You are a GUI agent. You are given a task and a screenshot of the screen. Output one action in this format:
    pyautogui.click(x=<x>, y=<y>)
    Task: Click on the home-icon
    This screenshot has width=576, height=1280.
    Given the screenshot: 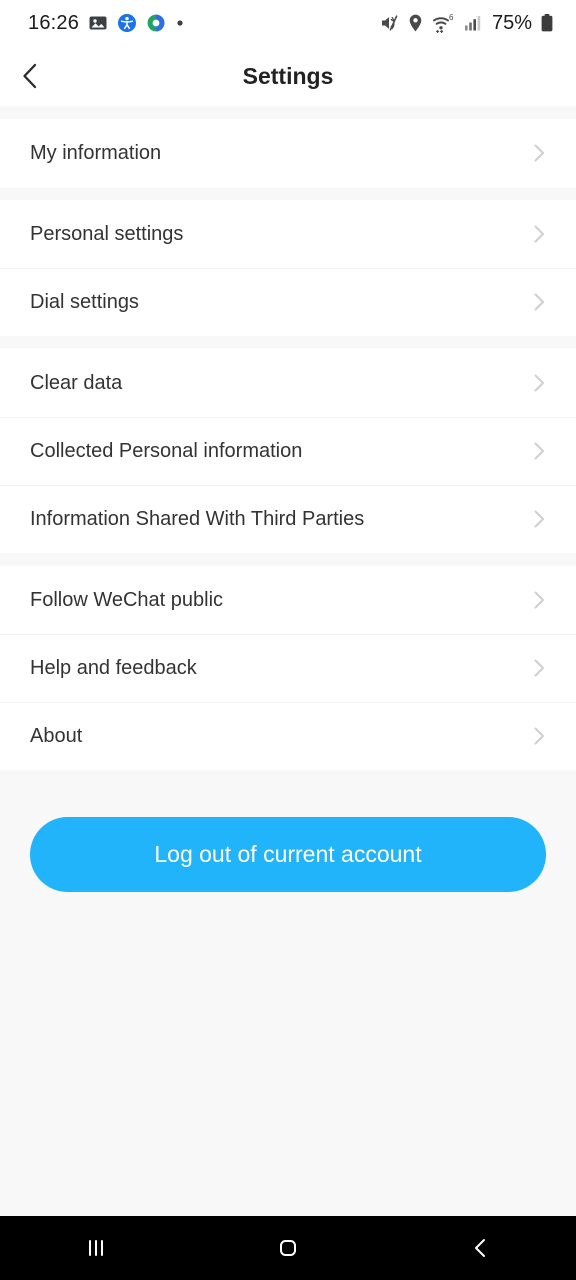 What is the action you would take?
    pyautogui.click(x=288, y=1248)
    